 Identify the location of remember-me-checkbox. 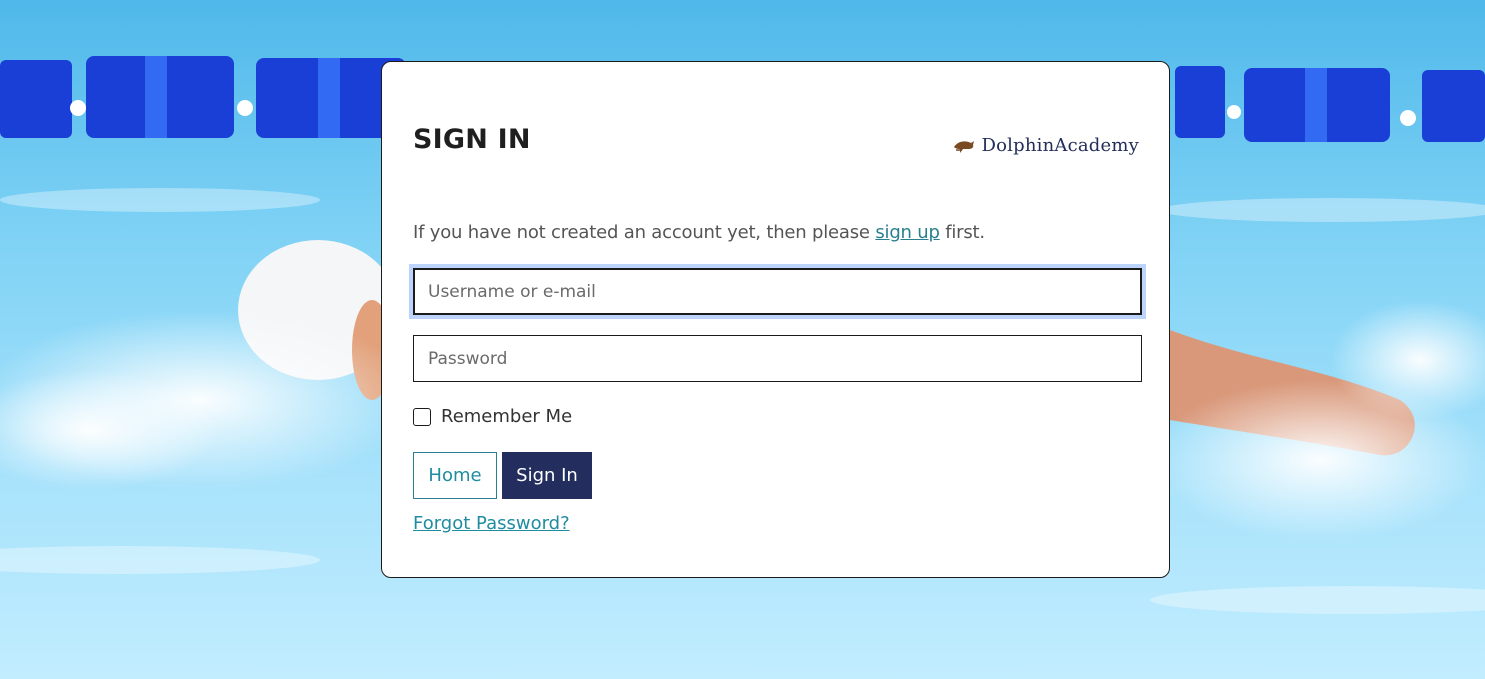
(422, 416).